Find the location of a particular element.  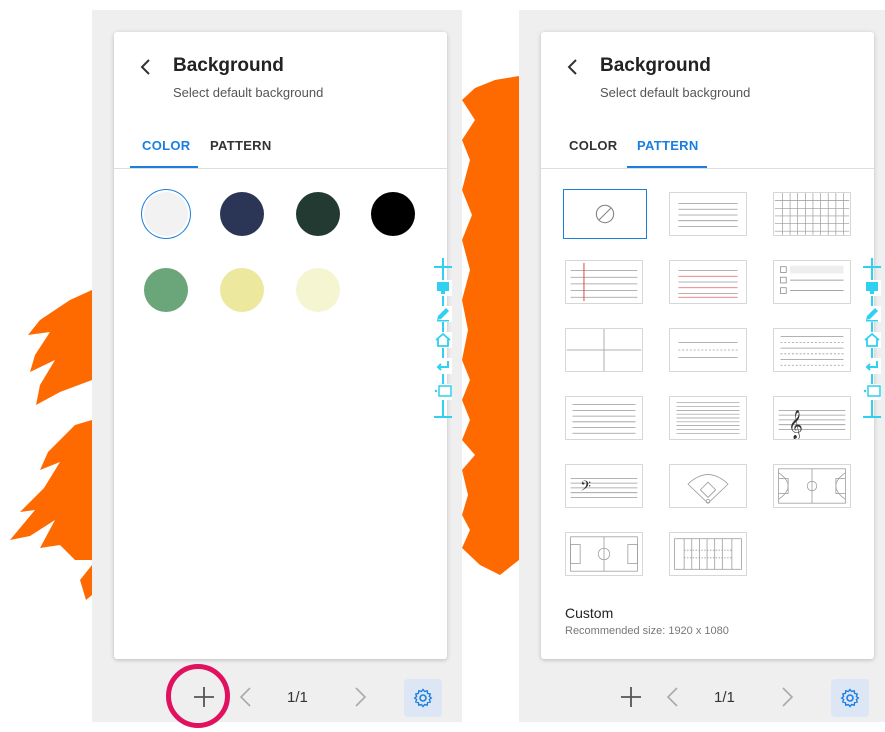

pattern-notebook-red-margin is located at coordinates (604, 282).